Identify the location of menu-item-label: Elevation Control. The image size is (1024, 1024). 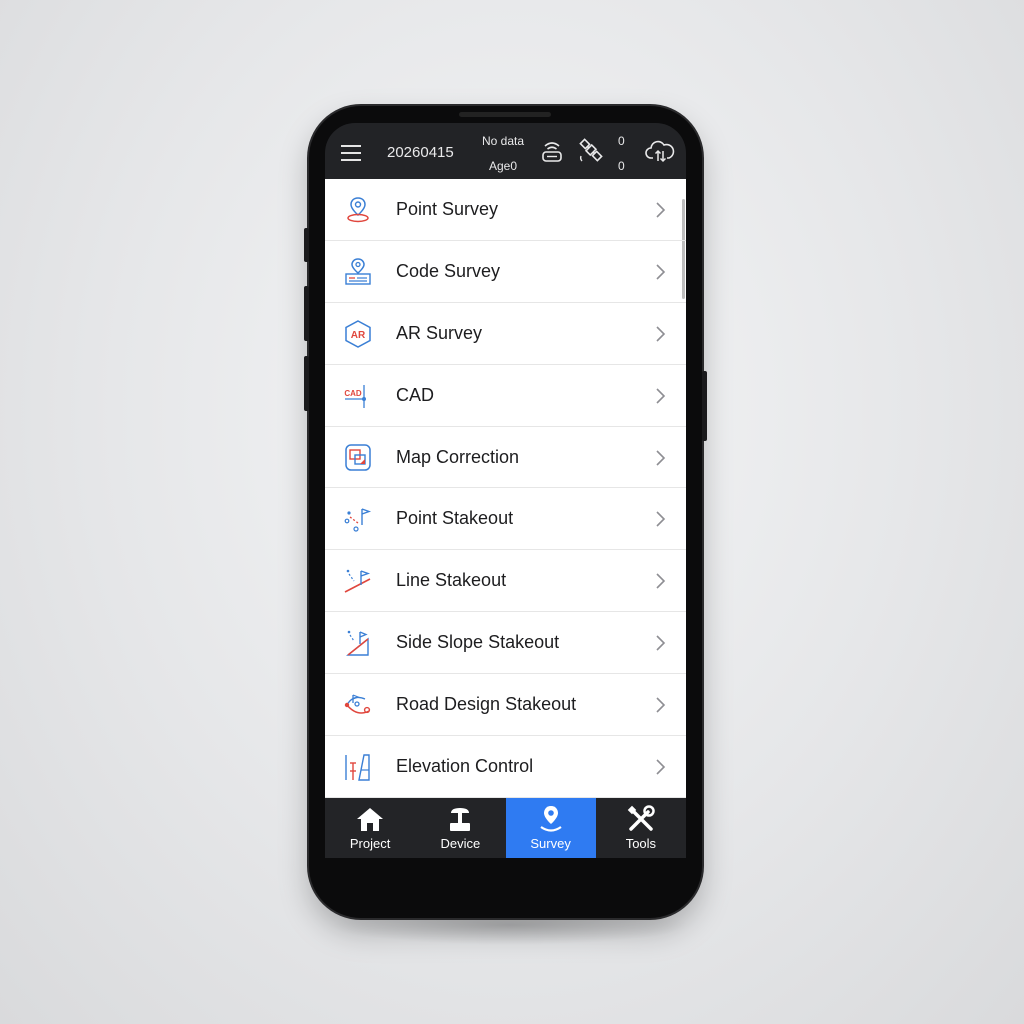
(465, 766).